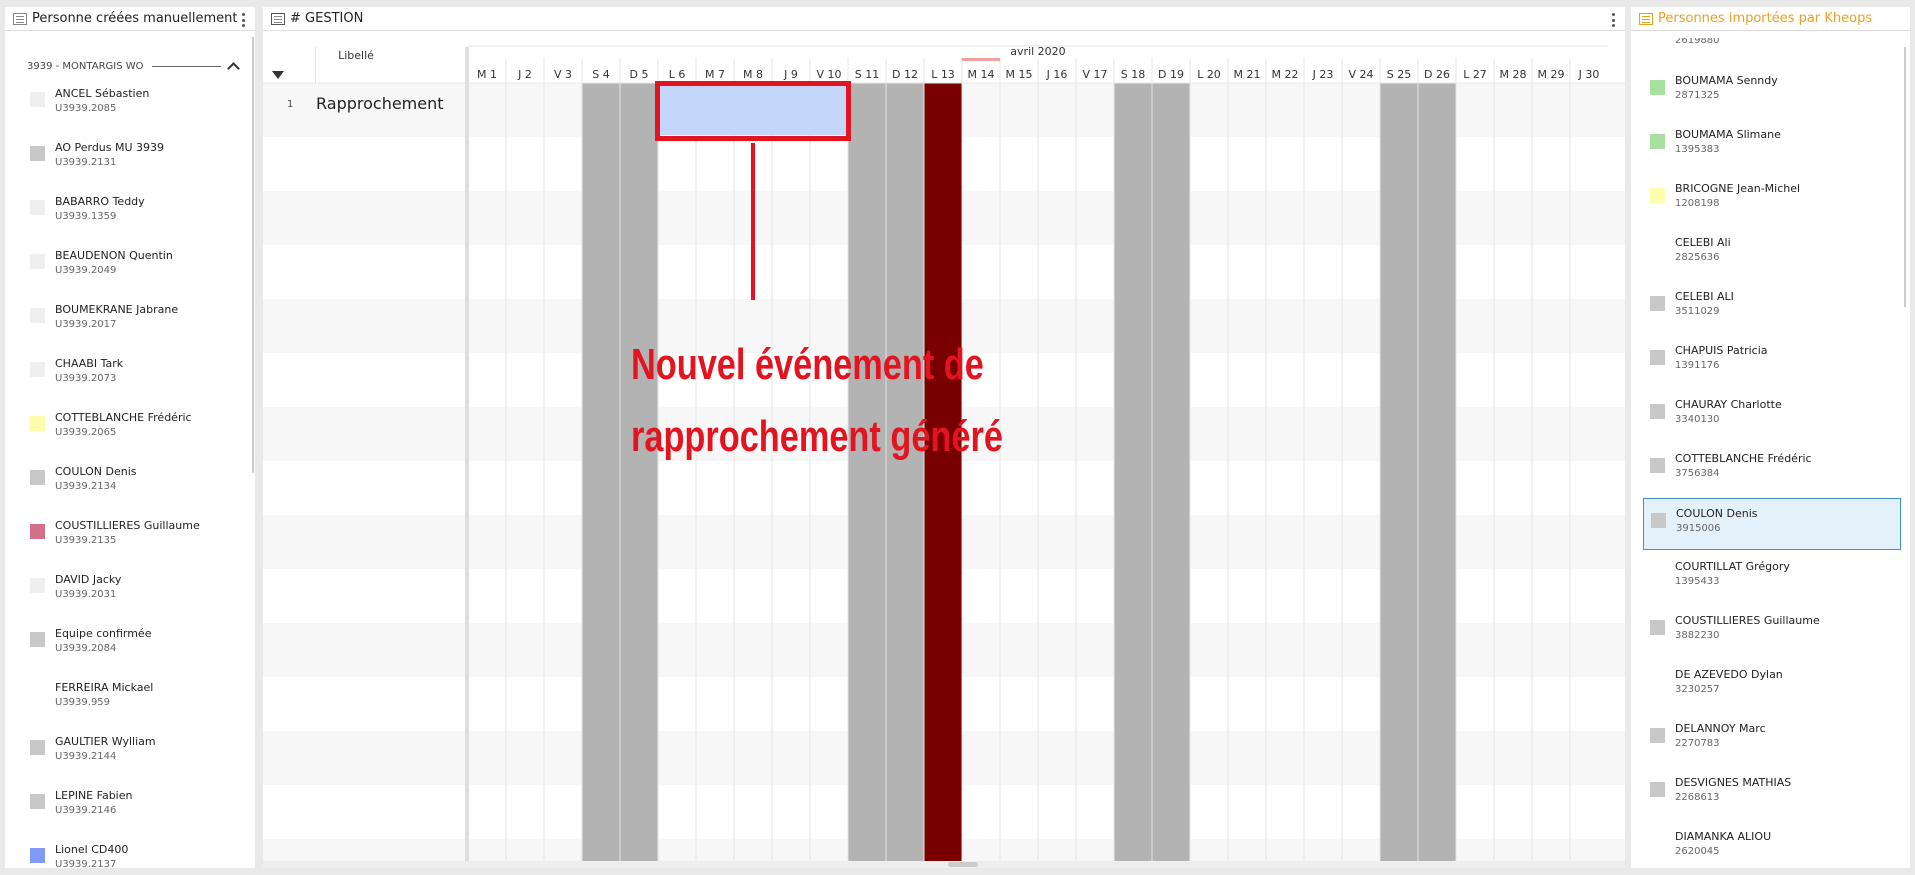  What do you see at coordinates (105, 741) in the screenshot?
I see `person-name: GAULTIER Wylliam` at bounding box center [105, 741].